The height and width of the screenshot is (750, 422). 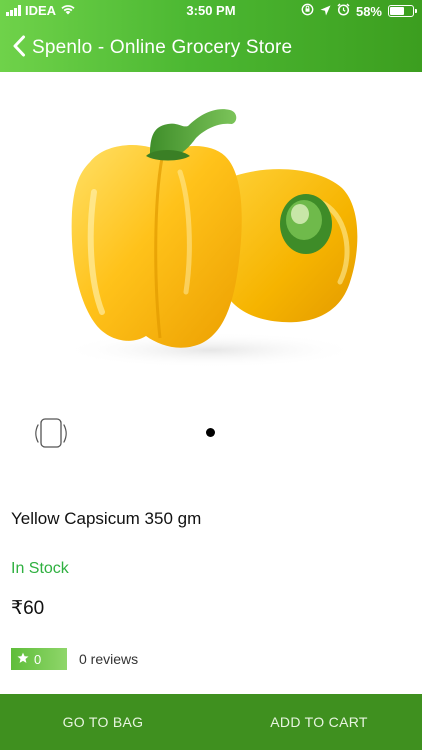 I want to click on rating-value: 0, so click(x=38, y=659).